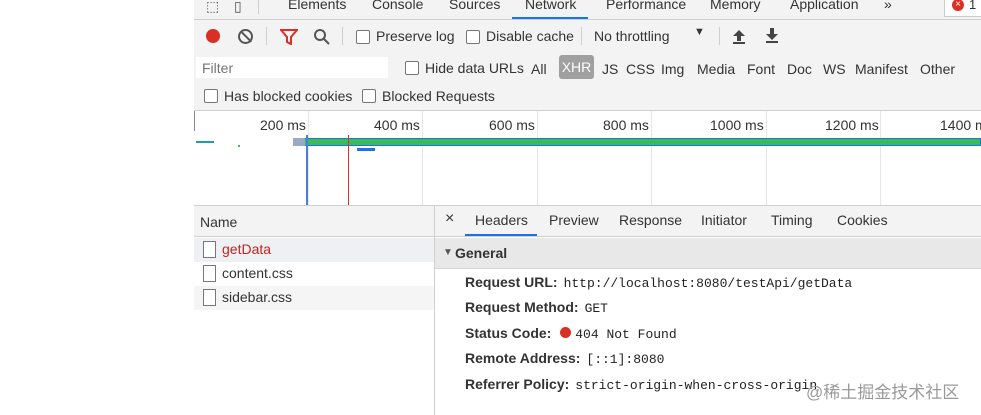 The width and height of the screenshot is (981, 415). What do you see at coordinates (834, 69) in the screenshot?
I see `filter-type-ws: WS` at bounding box center [834, 69].